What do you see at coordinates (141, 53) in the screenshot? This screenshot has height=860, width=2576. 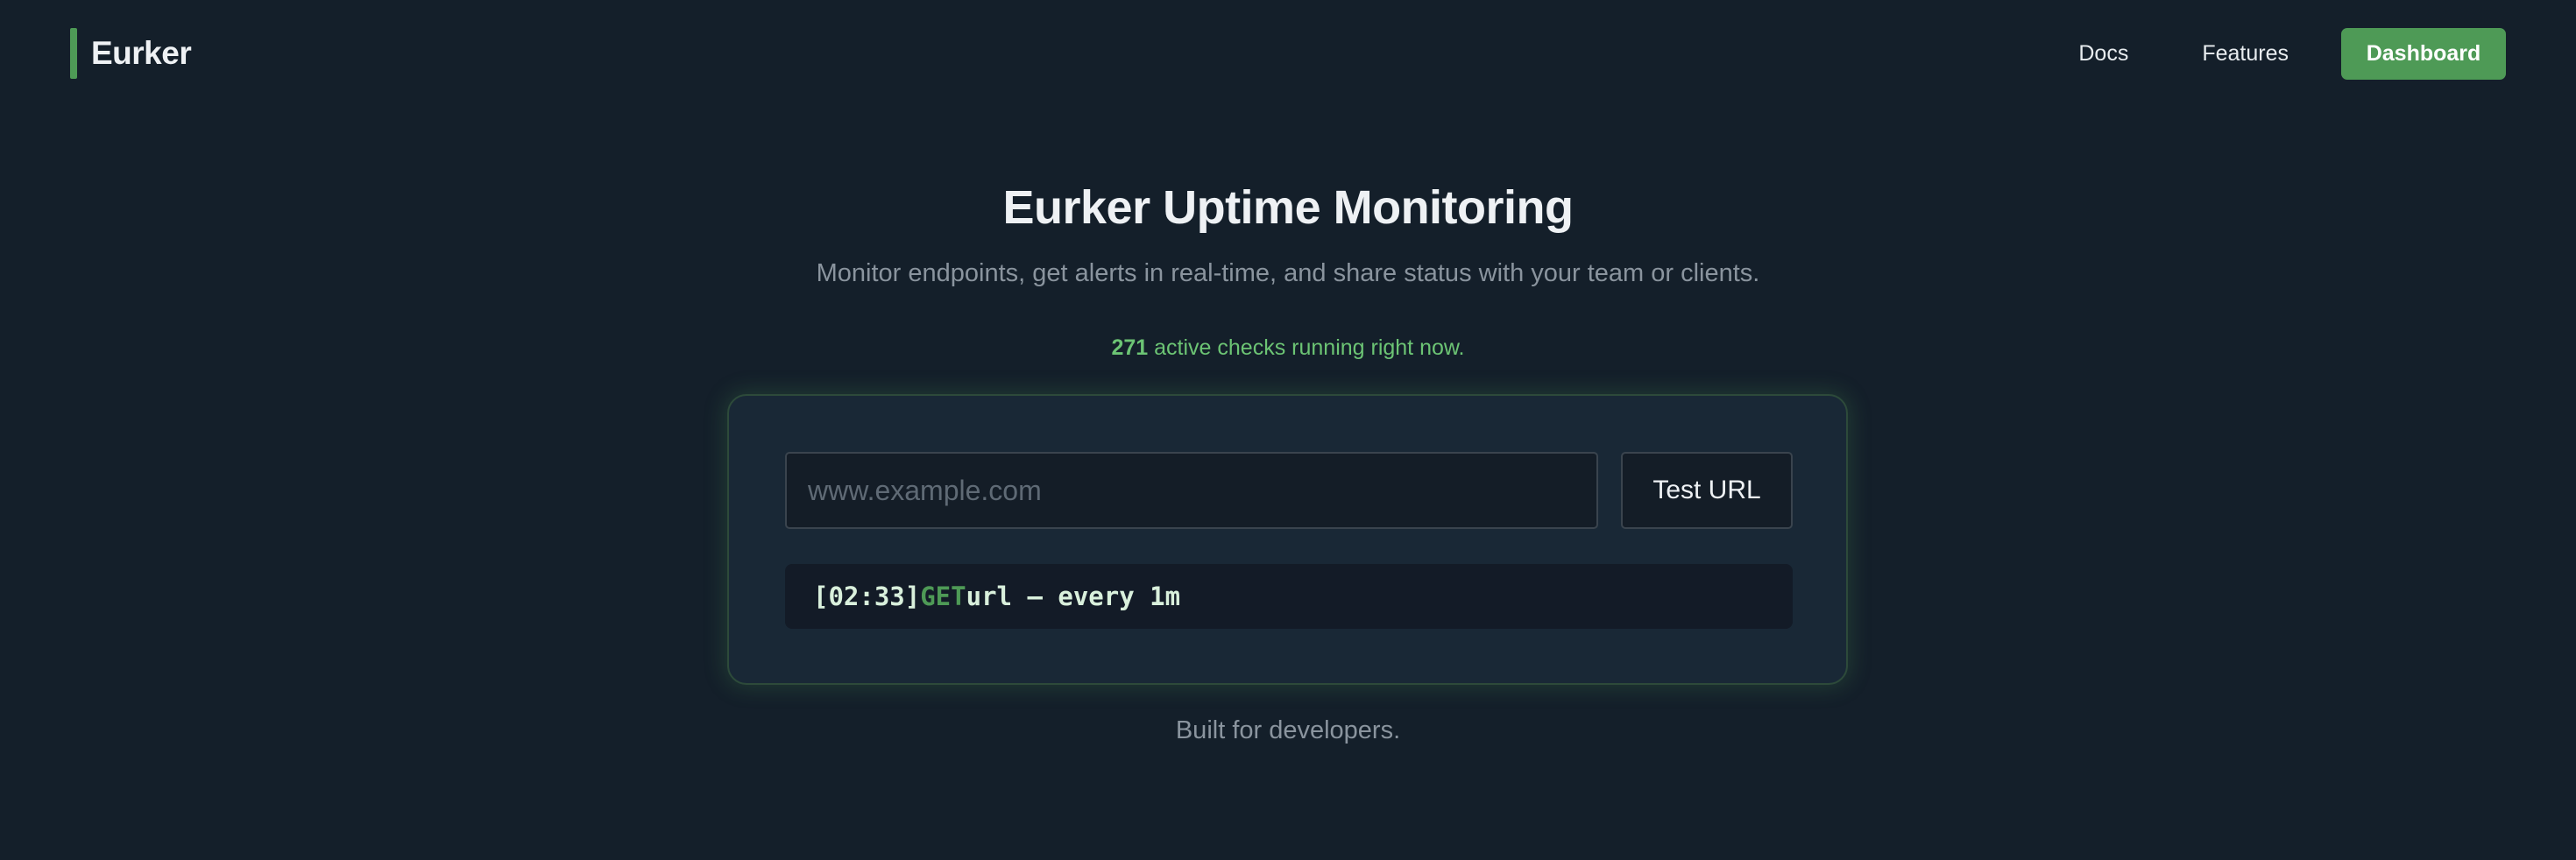 I see `brand-name: Eurker` at bounding box center [141, 53].